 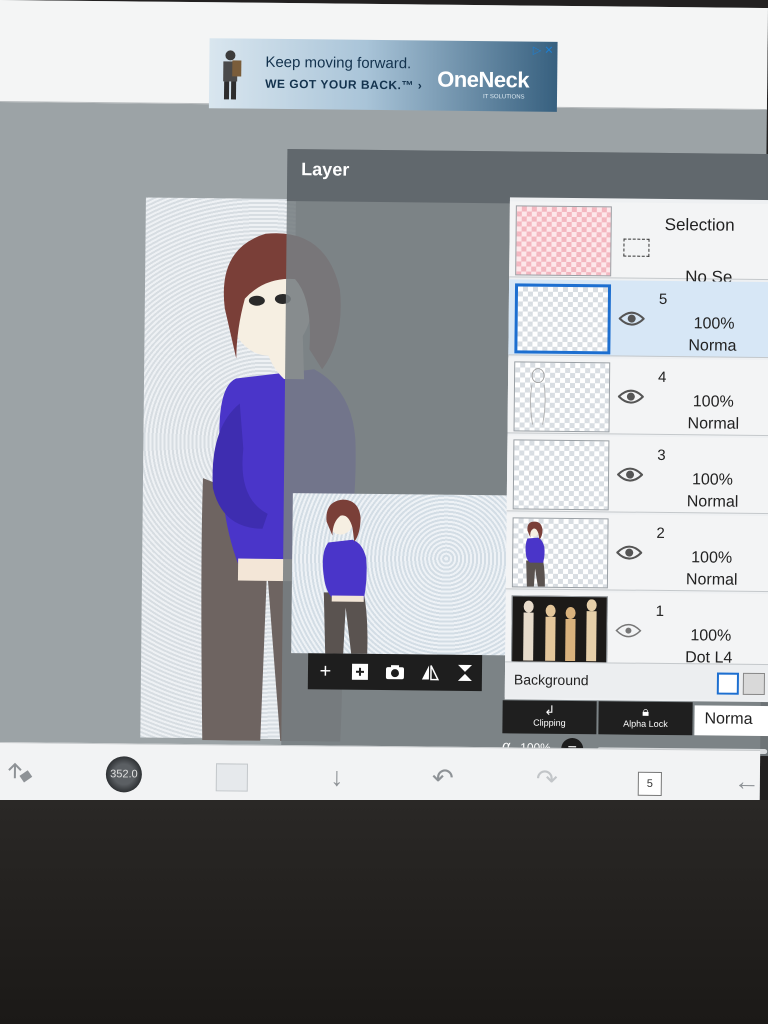 I want to click on layer-row-4: 4 100% Normal, so click(x=637, y=397).